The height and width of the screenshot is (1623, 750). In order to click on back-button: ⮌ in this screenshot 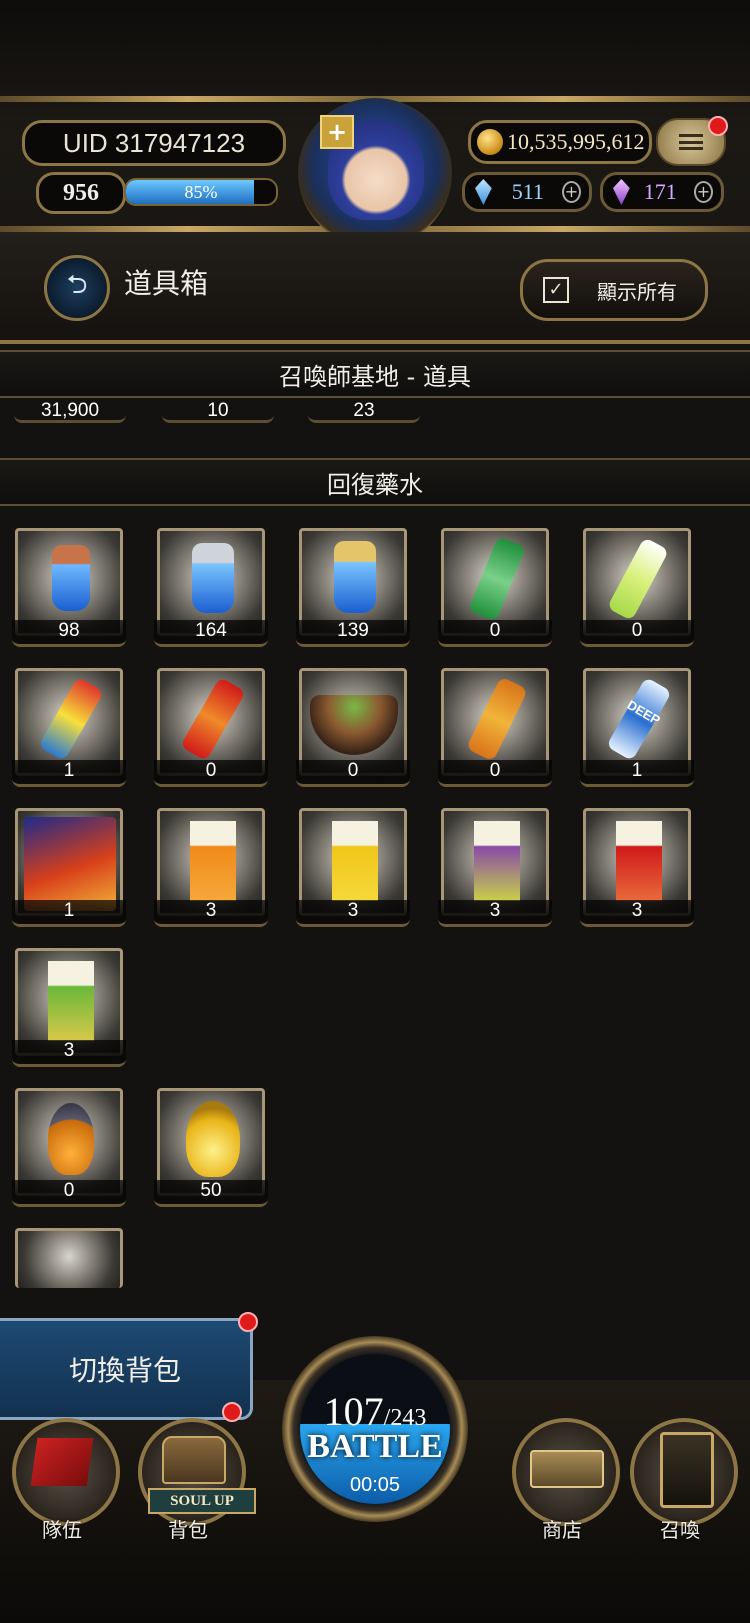, I will do `click(77, 288)`.